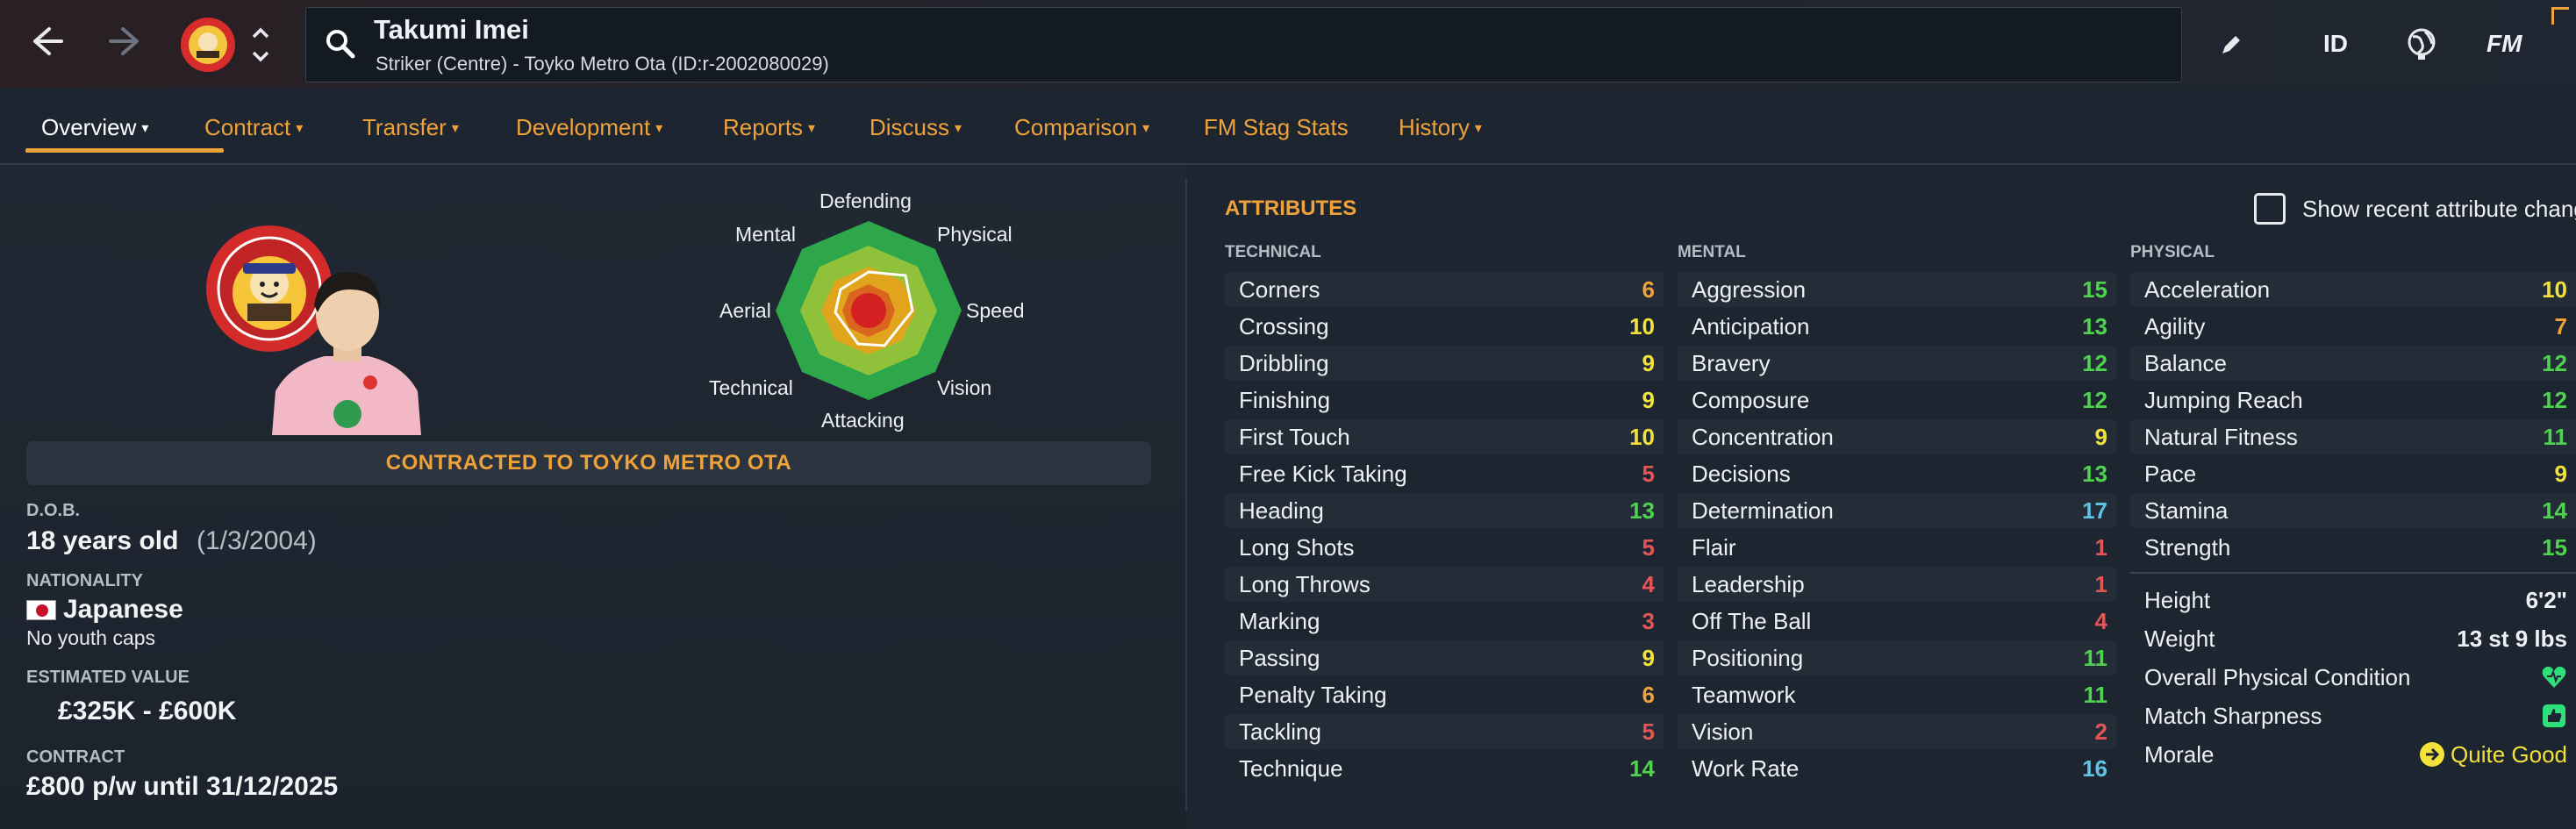 The width and height of the screenshot is (2576, 829). Describe the element at coordinates (2439, 209) in the screenshot. I see `recent-changes-label: Show recent attribute changes` at that location.